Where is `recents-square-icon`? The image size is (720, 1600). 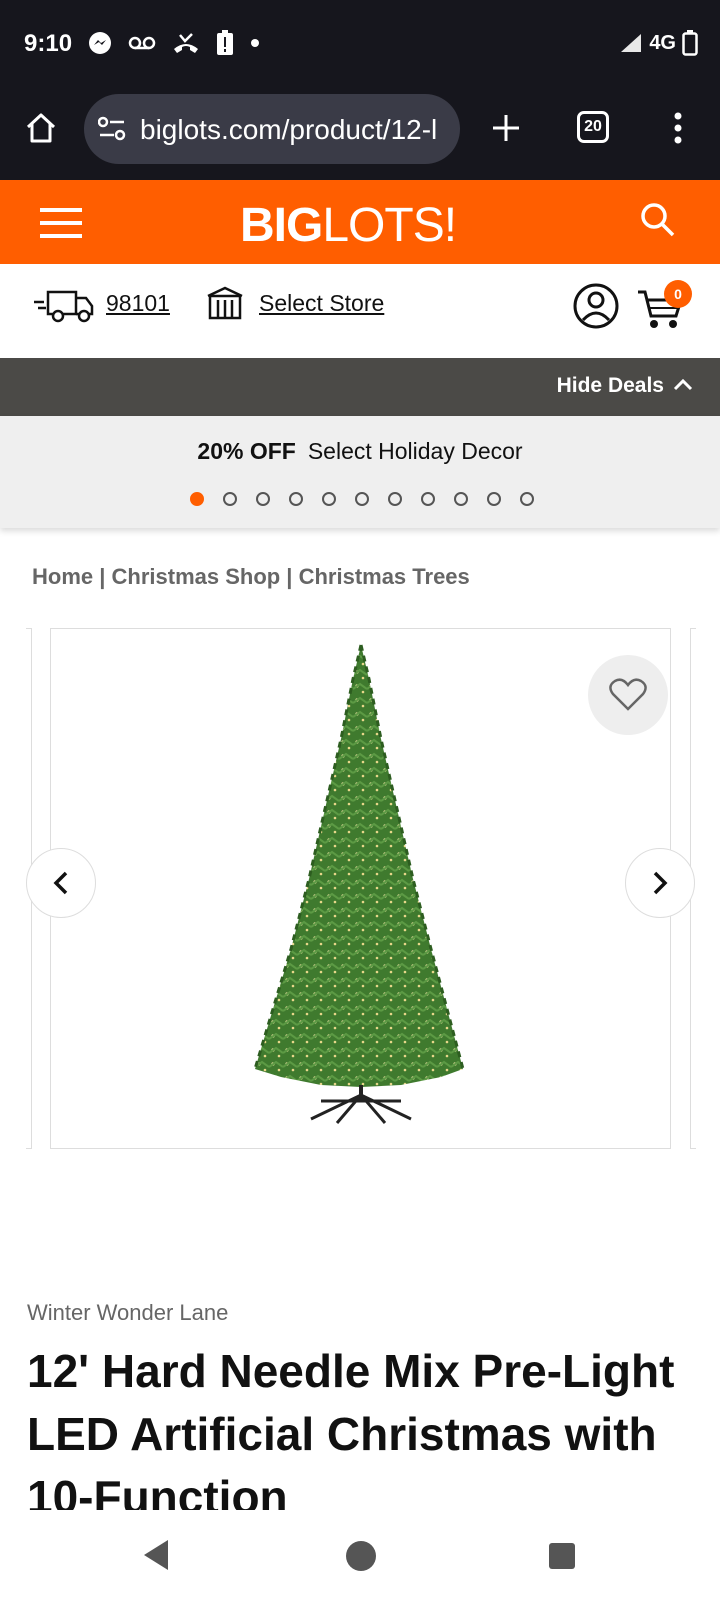 recents-square-icon is located at coordinates (562, 1556).